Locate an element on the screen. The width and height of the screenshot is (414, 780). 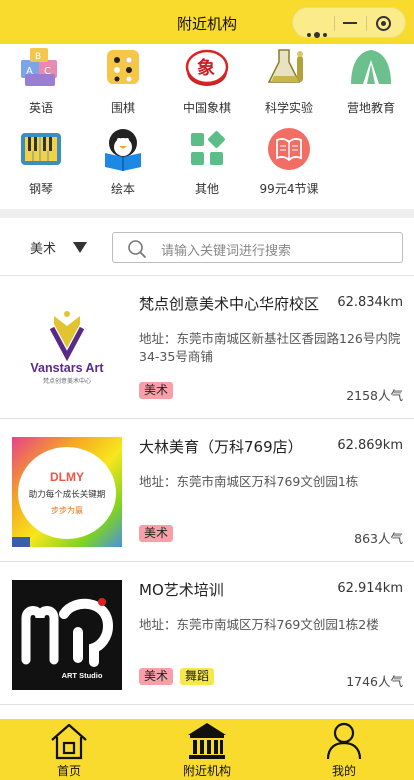
profile-icon is located at coordinates (344, 741).